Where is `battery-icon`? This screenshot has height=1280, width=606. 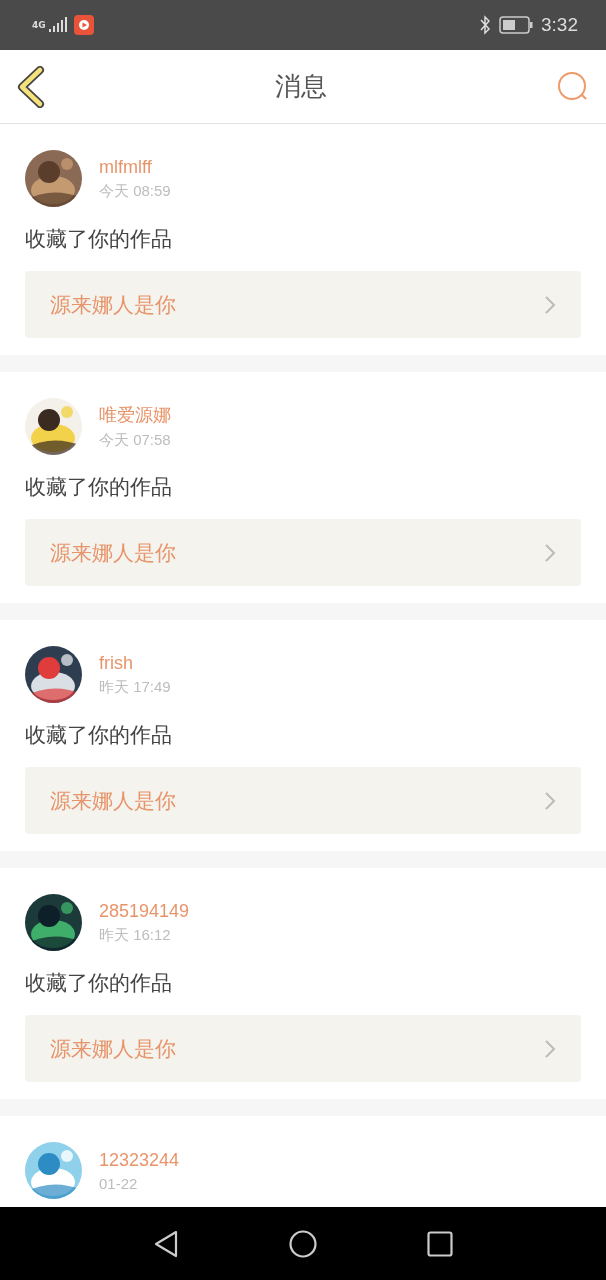 battery-icon is located at coordinates (516, 25).